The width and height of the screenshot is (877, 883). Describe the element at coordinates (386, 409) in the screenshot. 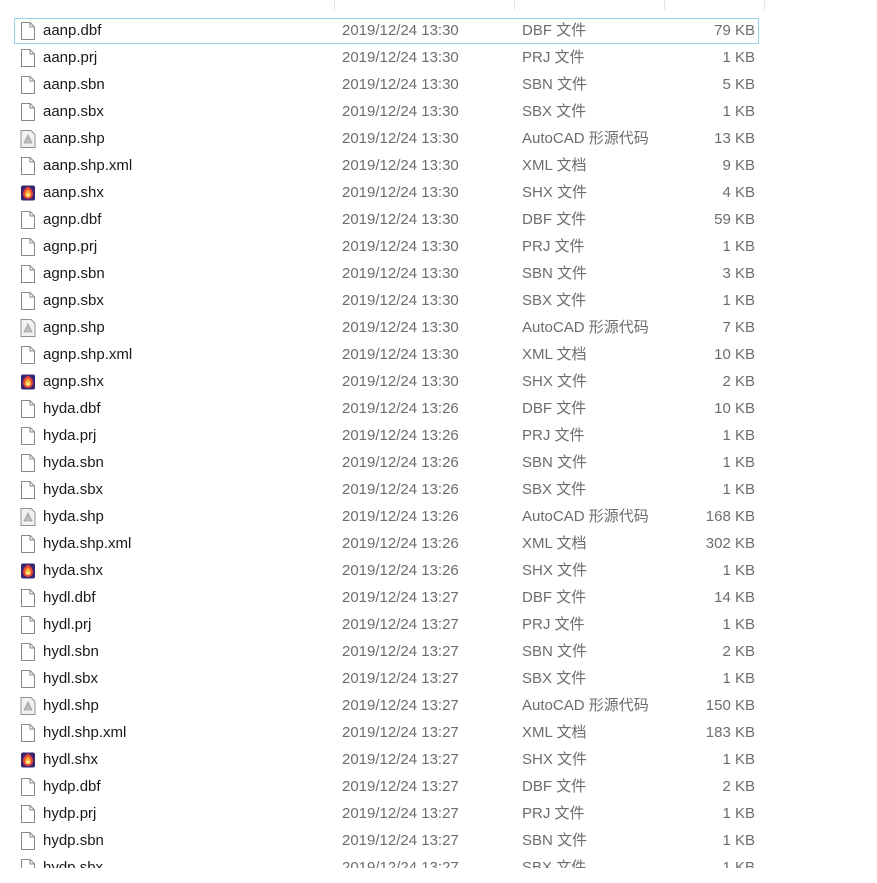

I see `file-row: hyda.dbf 2019/12/24 13:26 DBF 文件 10 KB` at that location.